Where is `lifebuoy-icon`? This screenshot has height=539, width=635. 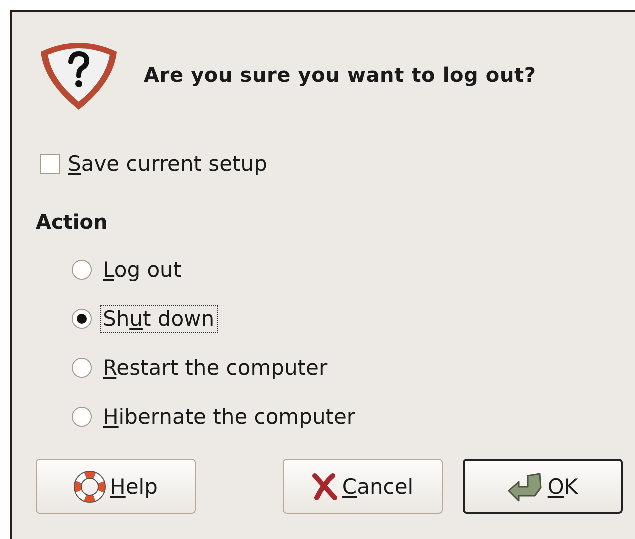 lifebuoy-icon is located at coordinates (90, 486).